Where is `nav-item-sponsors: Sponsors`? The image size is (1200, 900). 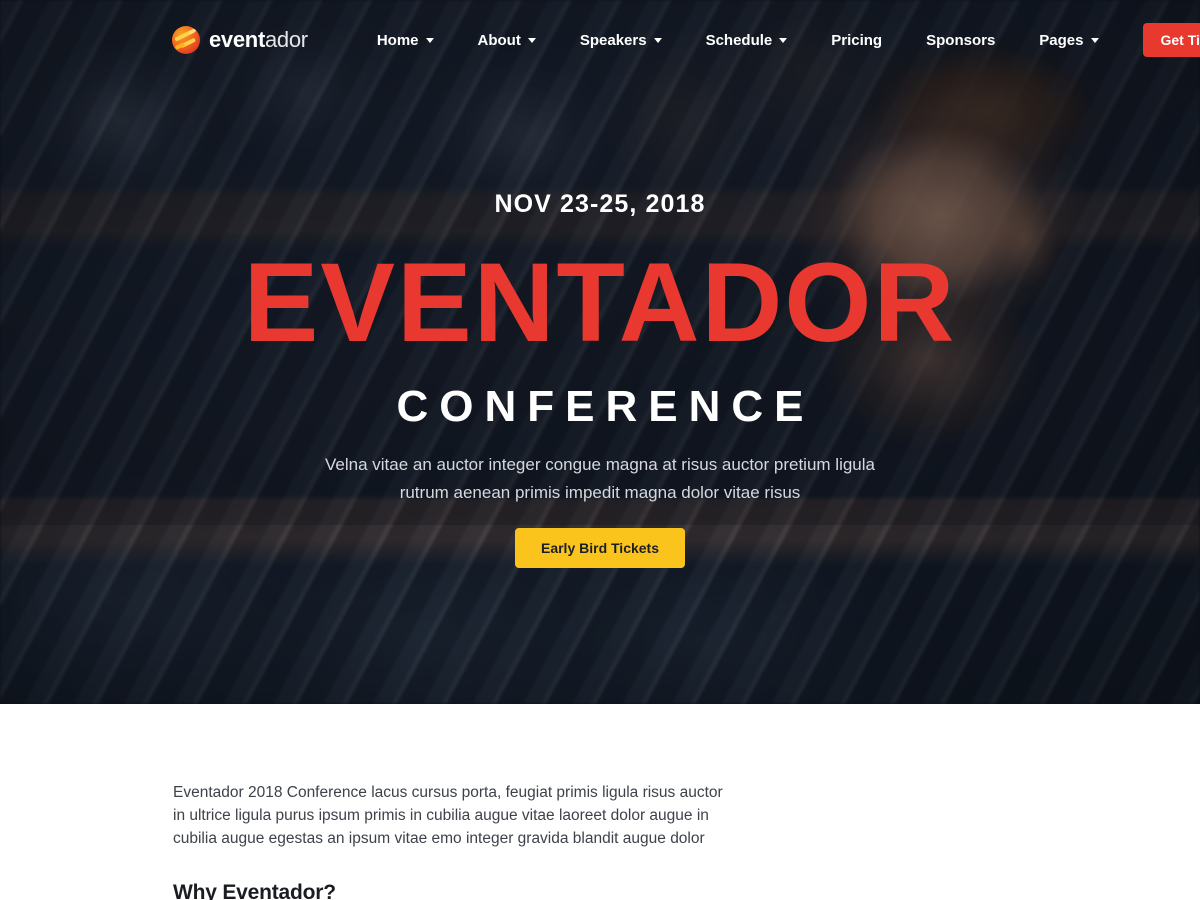
nav-item-sponsors: Sponsors is located at coordinates (960, 40).